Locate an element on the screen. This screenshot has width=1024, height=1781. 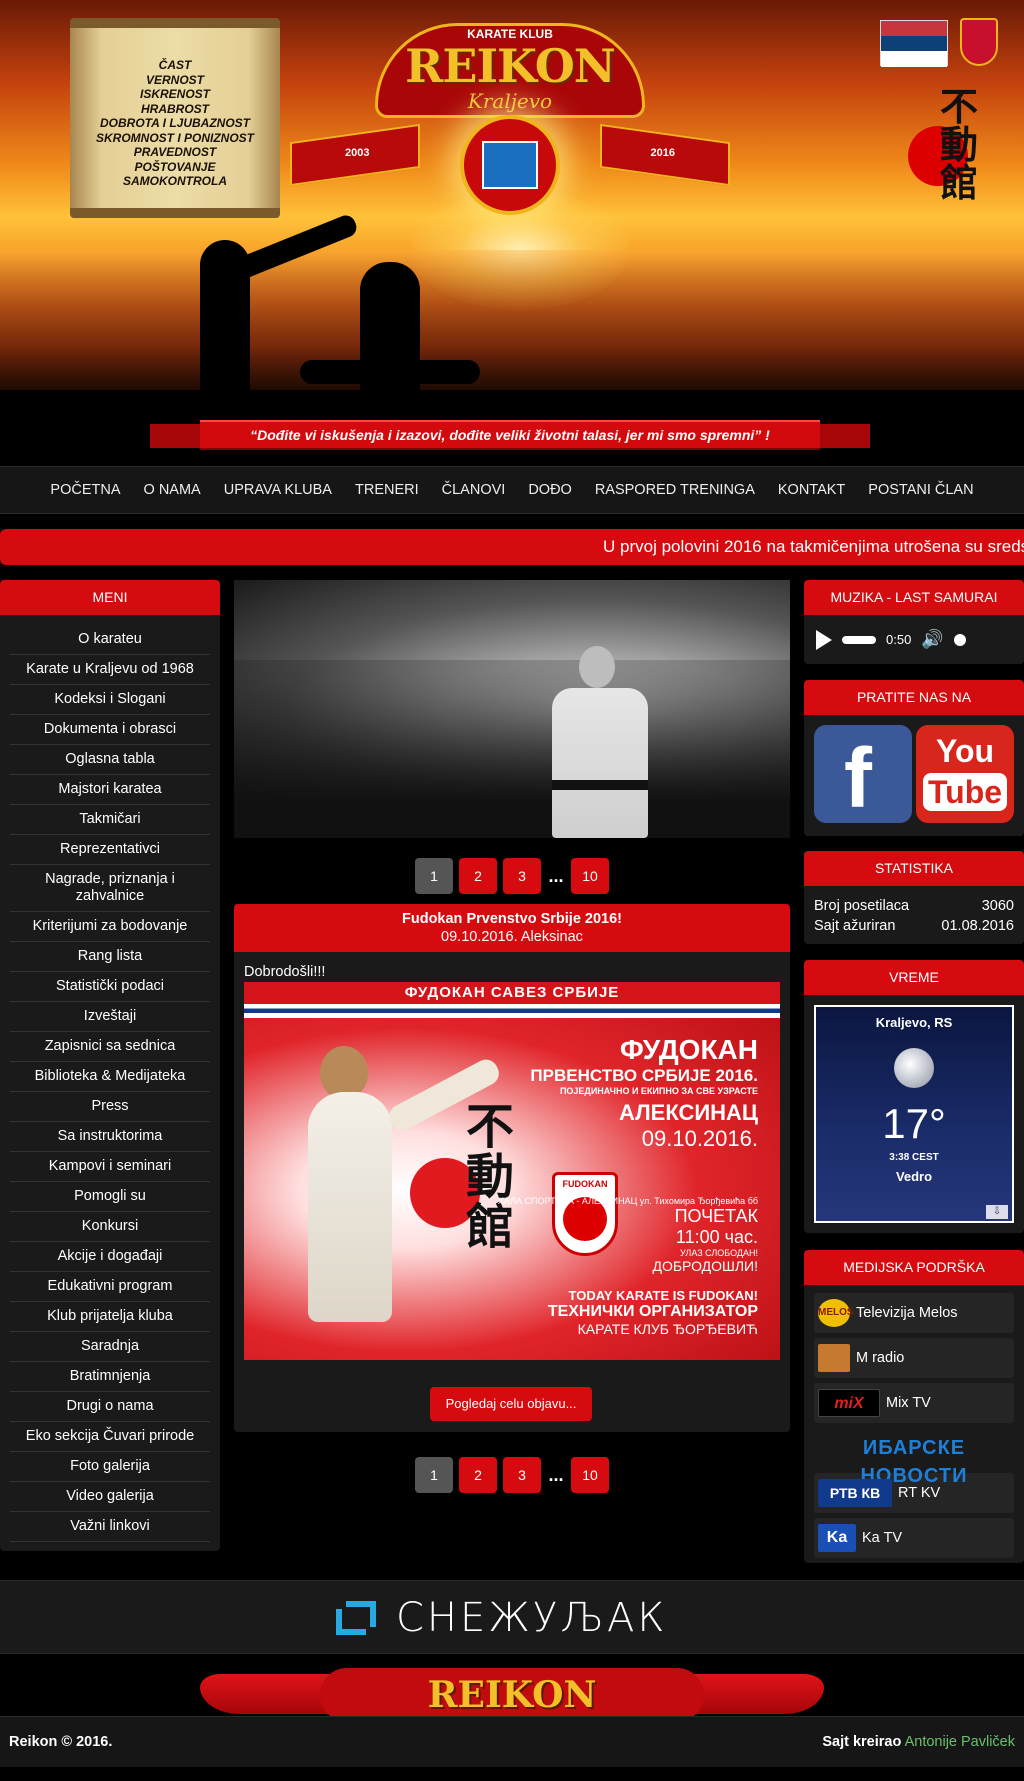
sidebar-menu-item: Konkursi is located at coordinates (110, 1227).